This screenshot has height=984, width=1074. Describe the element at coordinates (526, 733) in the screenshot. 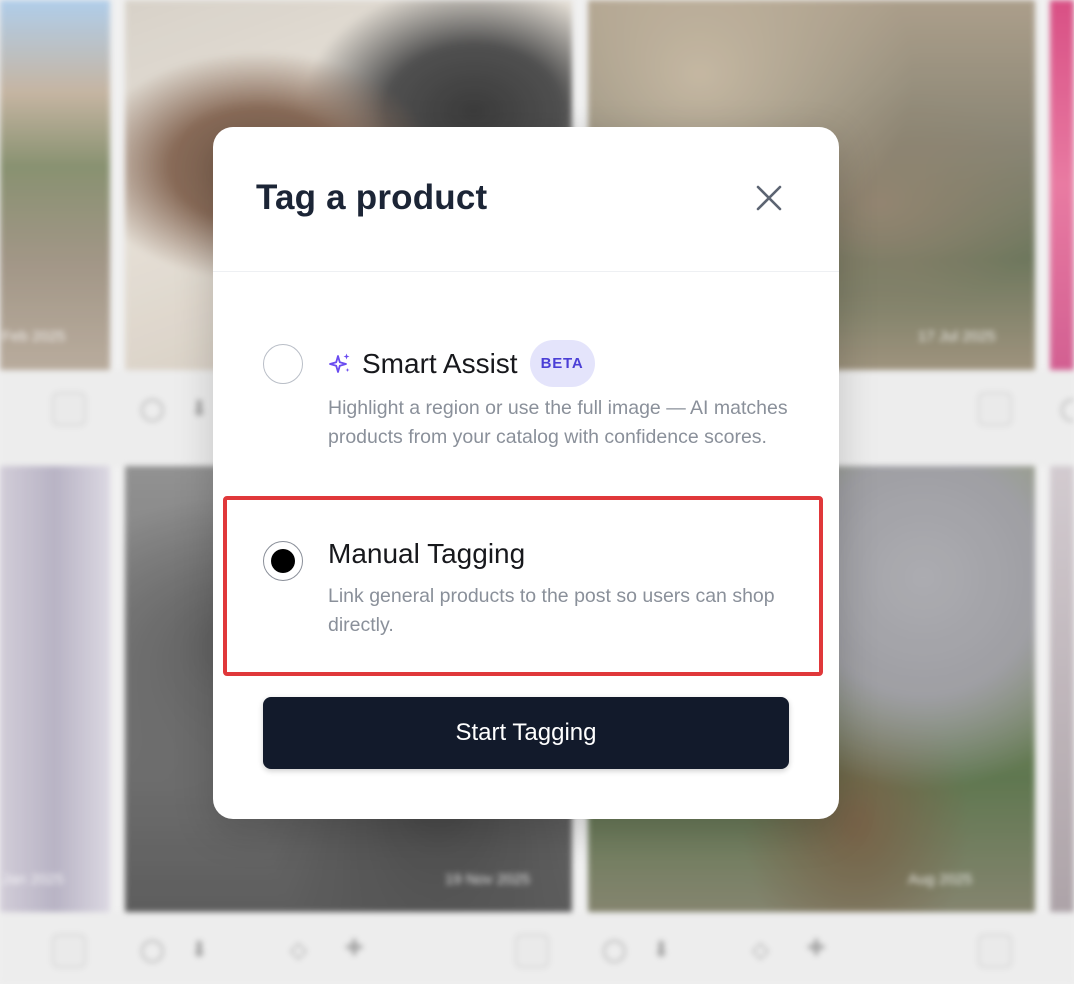

I see `start-tagging-button: Start Tagging` at that location.